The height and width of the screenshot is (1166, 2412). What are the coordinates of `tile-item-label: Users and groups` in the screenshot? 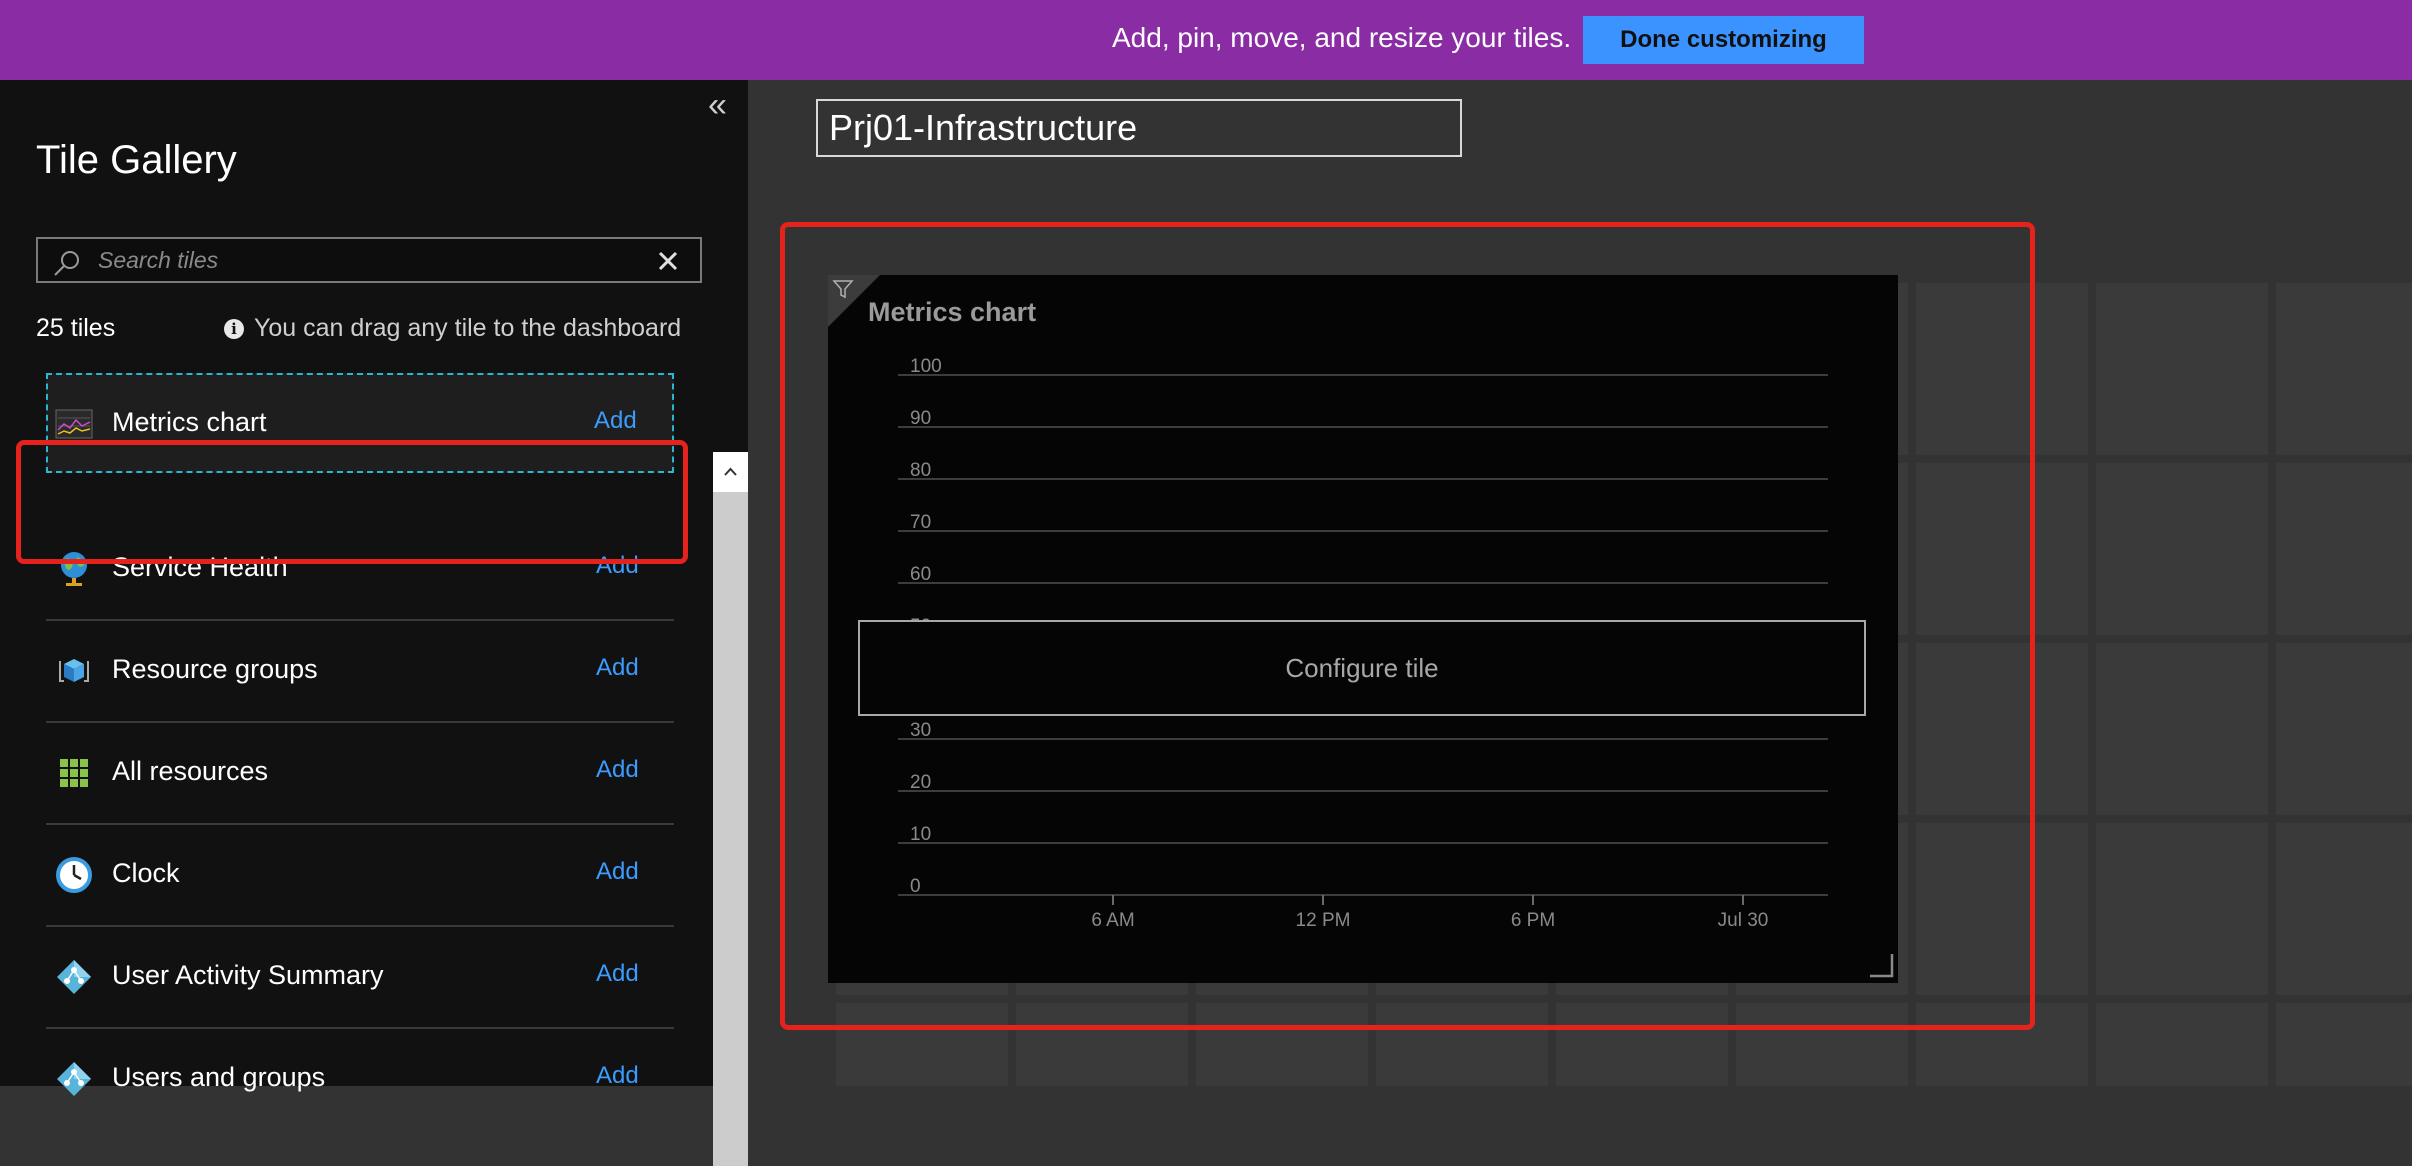 It's located at (219, 1077).